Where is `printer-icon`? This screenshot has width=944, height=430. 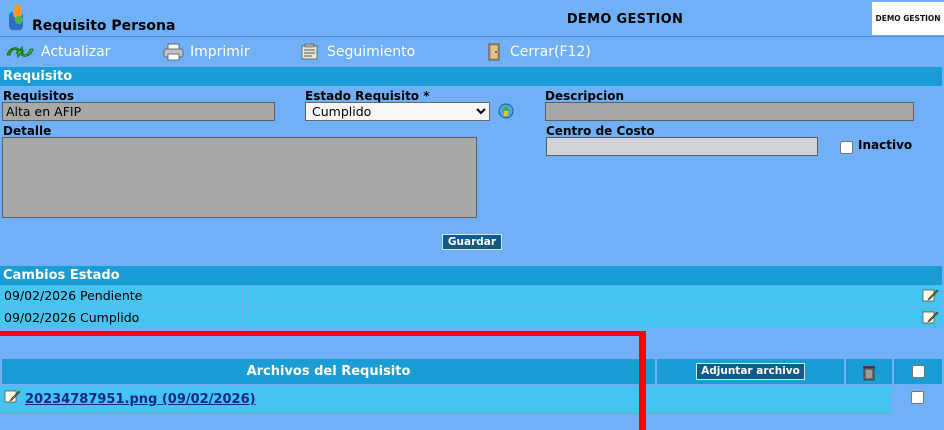 printer-icon is located at coordinates (173, 52).